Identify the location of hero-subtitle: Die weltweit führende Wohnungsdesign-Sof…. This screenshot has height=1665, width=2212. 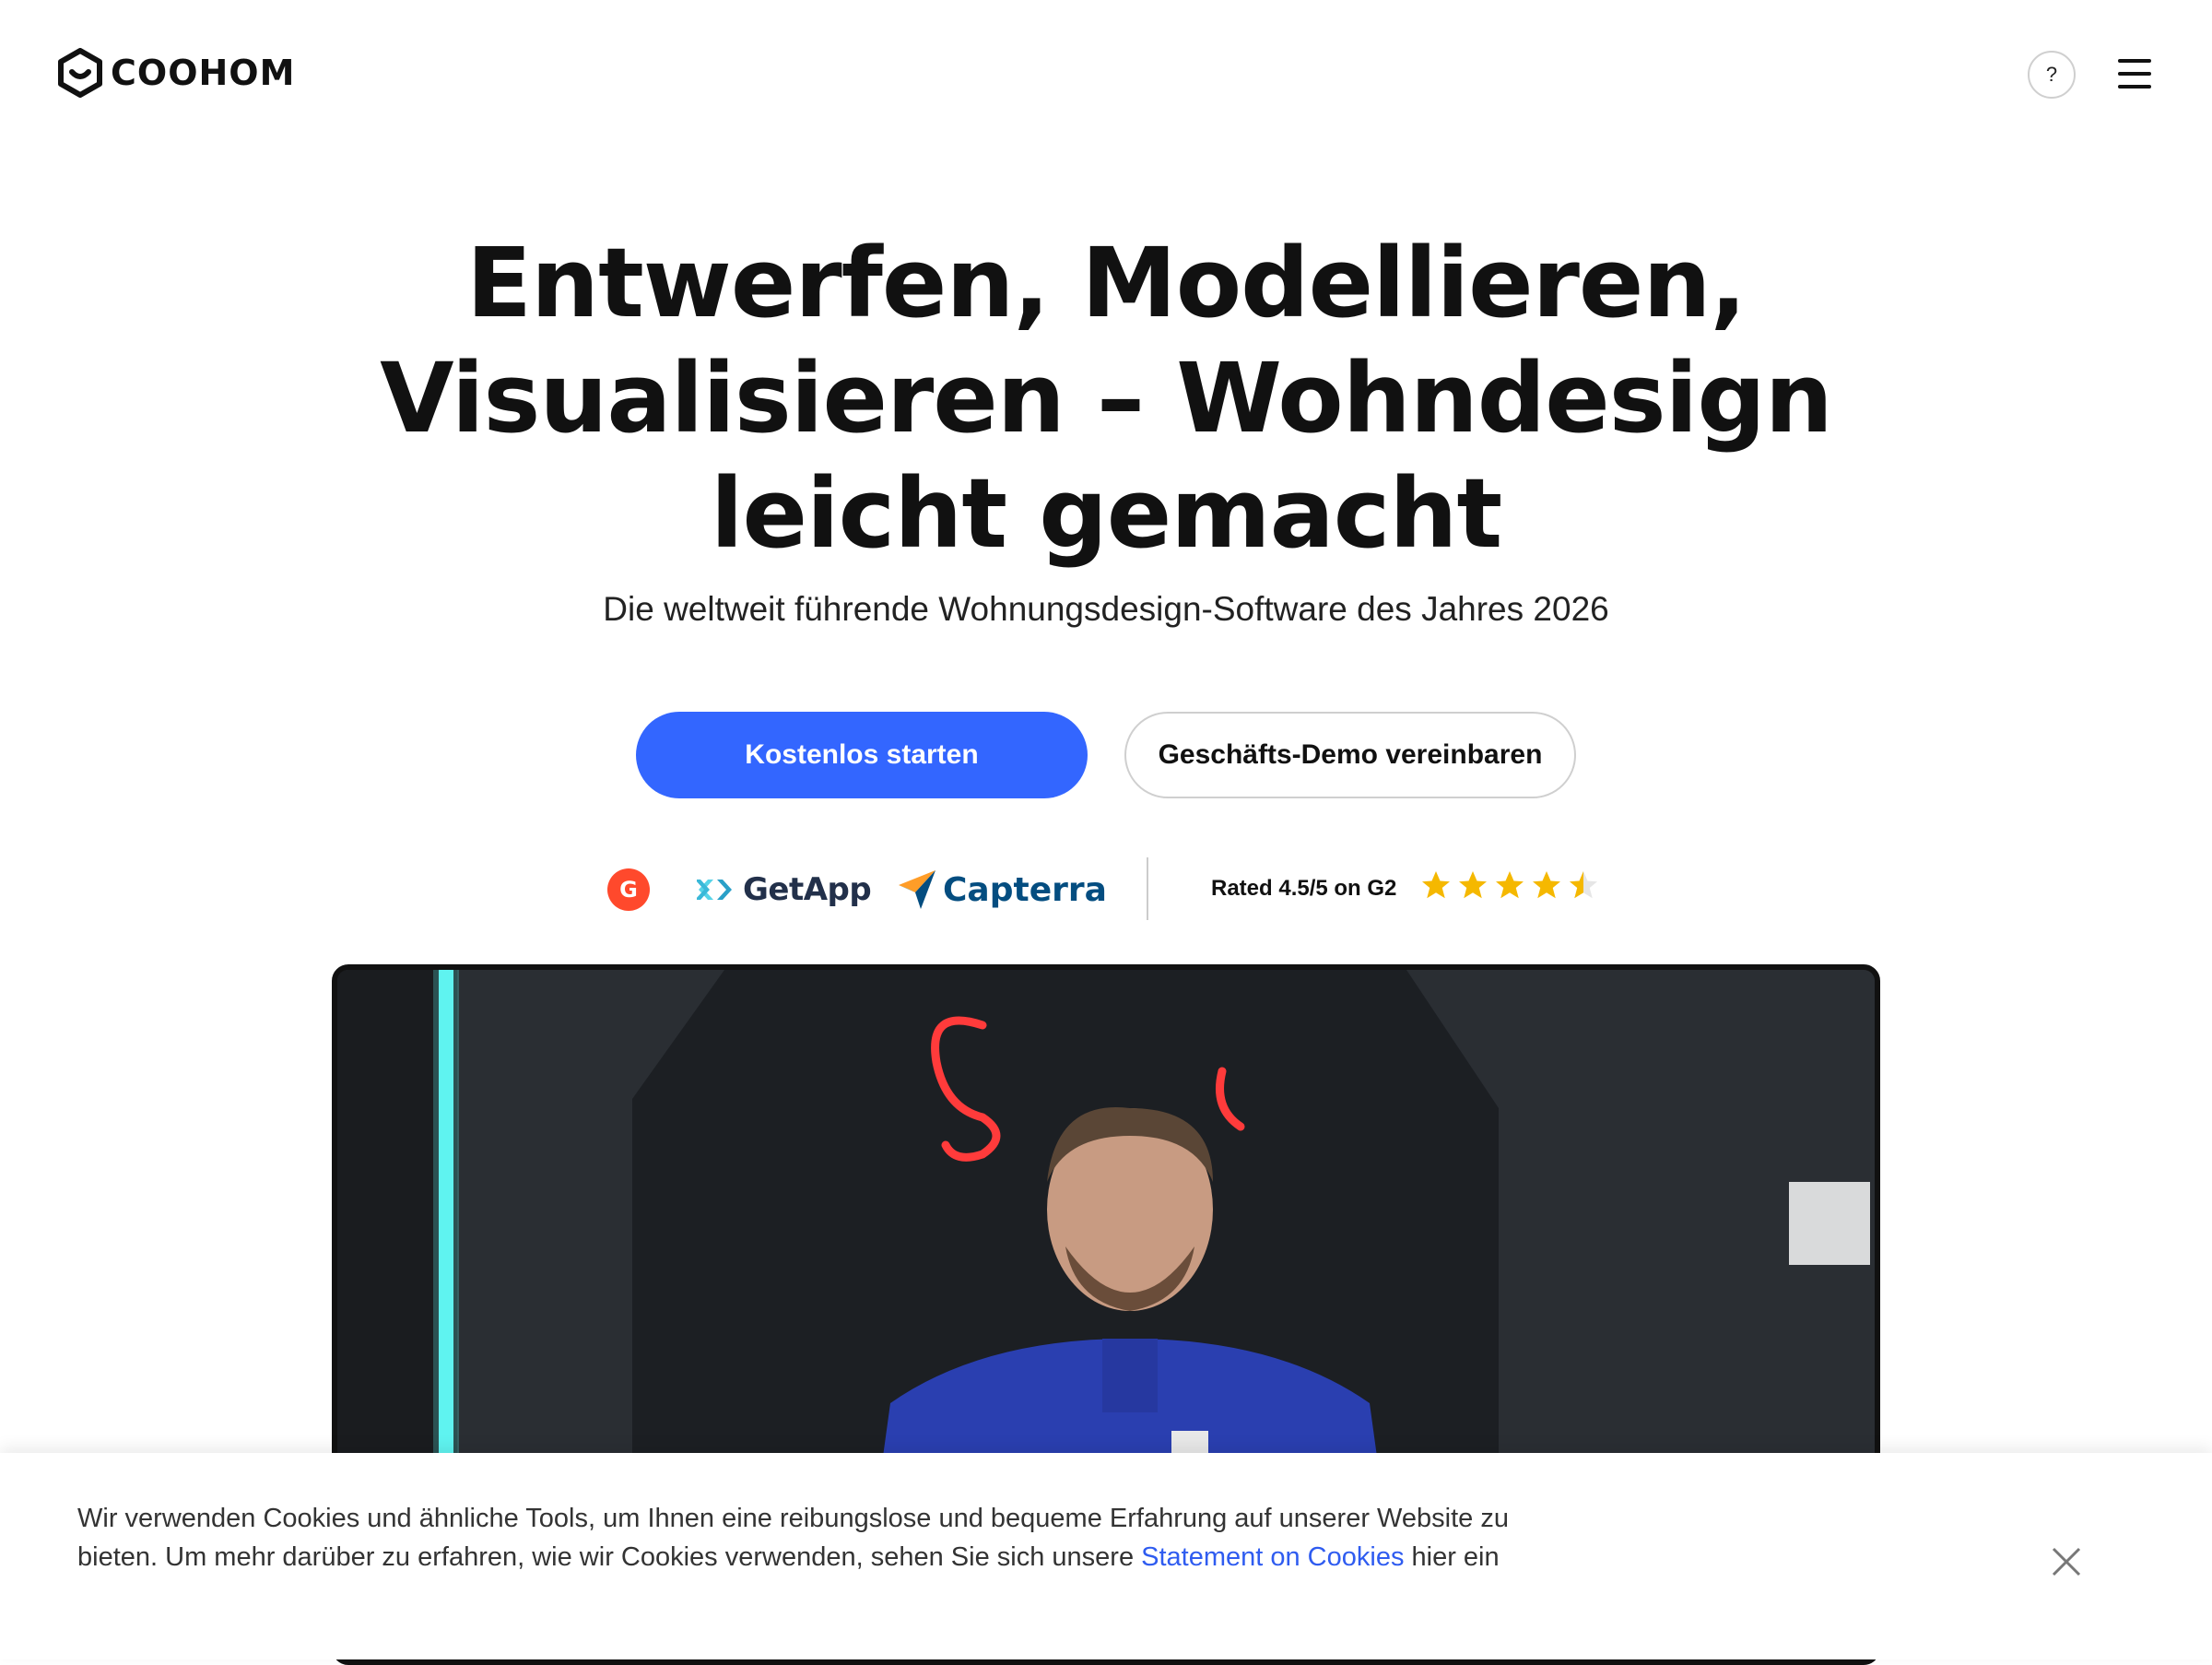
(1106, 609).